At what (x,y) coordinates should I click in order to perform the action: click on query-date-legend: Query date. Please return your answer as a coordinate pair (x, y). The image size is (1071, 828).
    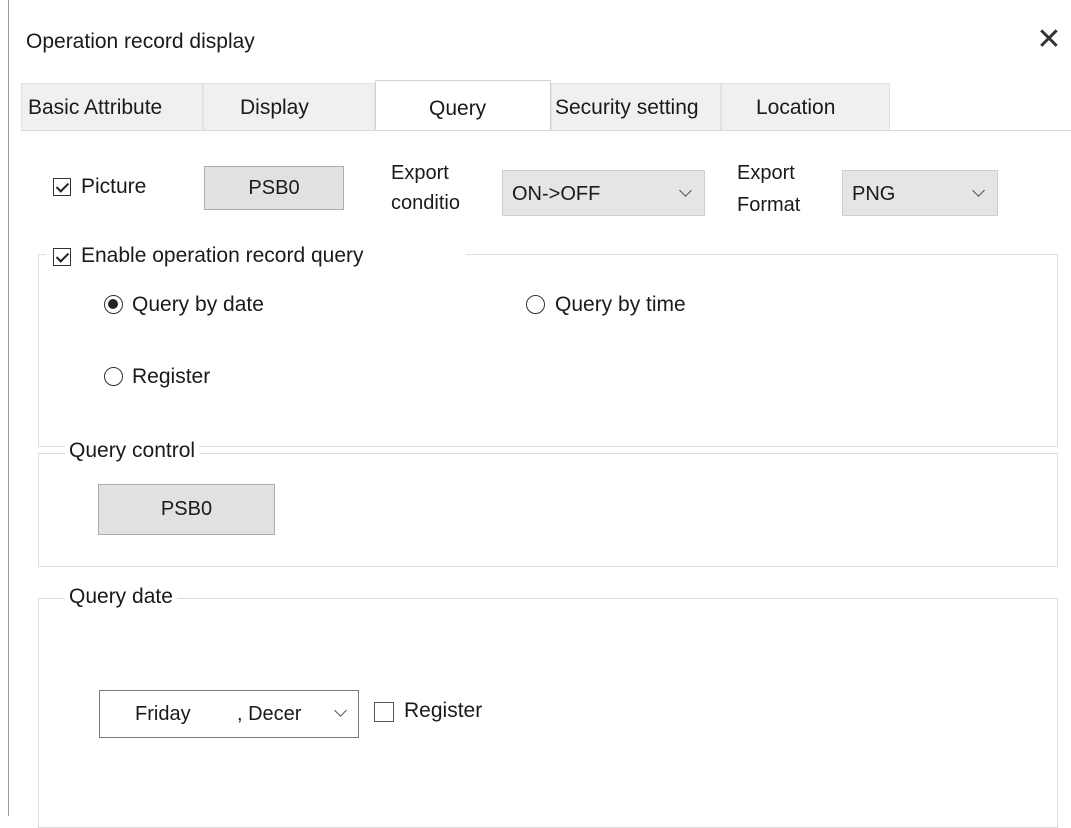
    Looking at the image, I should click on (121, 597).